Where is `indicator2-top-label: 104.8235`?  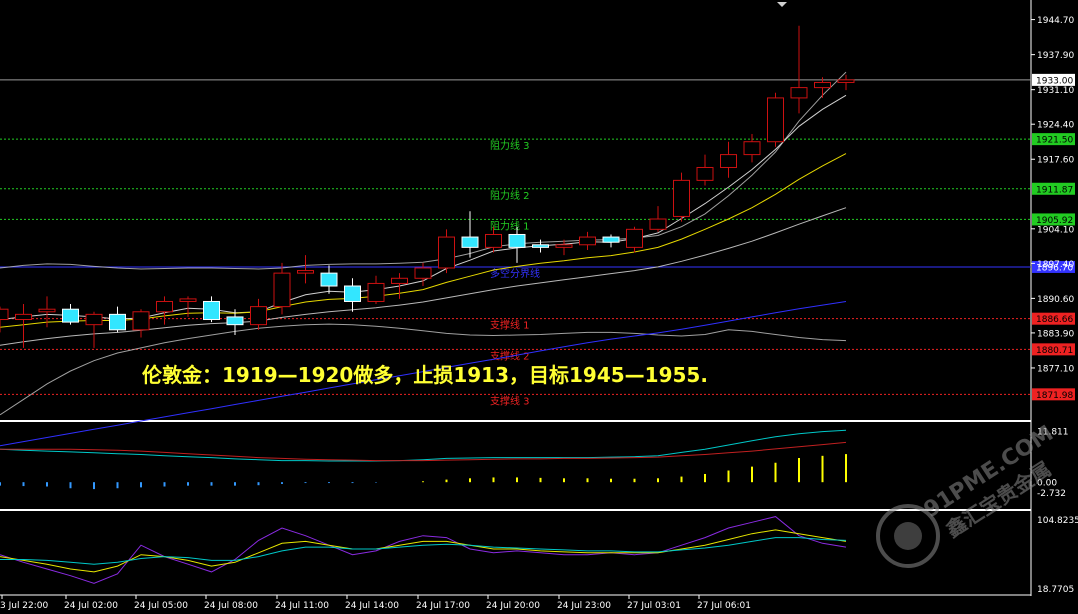
indicator2-top-label: 104.8235 is located at coordinates (1057, 521).